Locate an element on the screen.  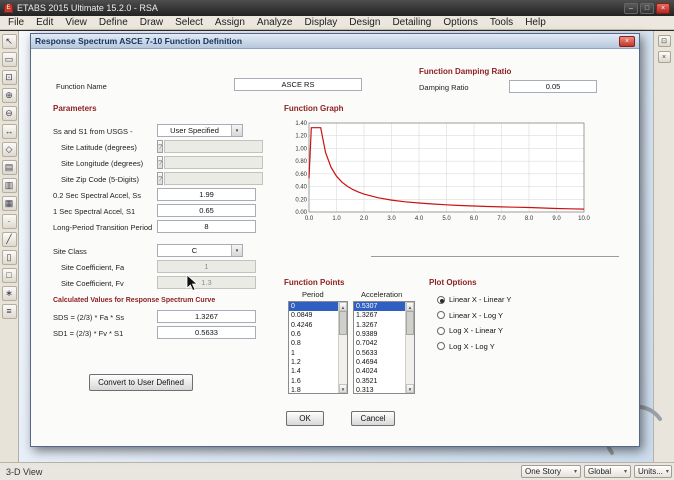
period-list-item: 1.6 is located at coordinates (313, 380).